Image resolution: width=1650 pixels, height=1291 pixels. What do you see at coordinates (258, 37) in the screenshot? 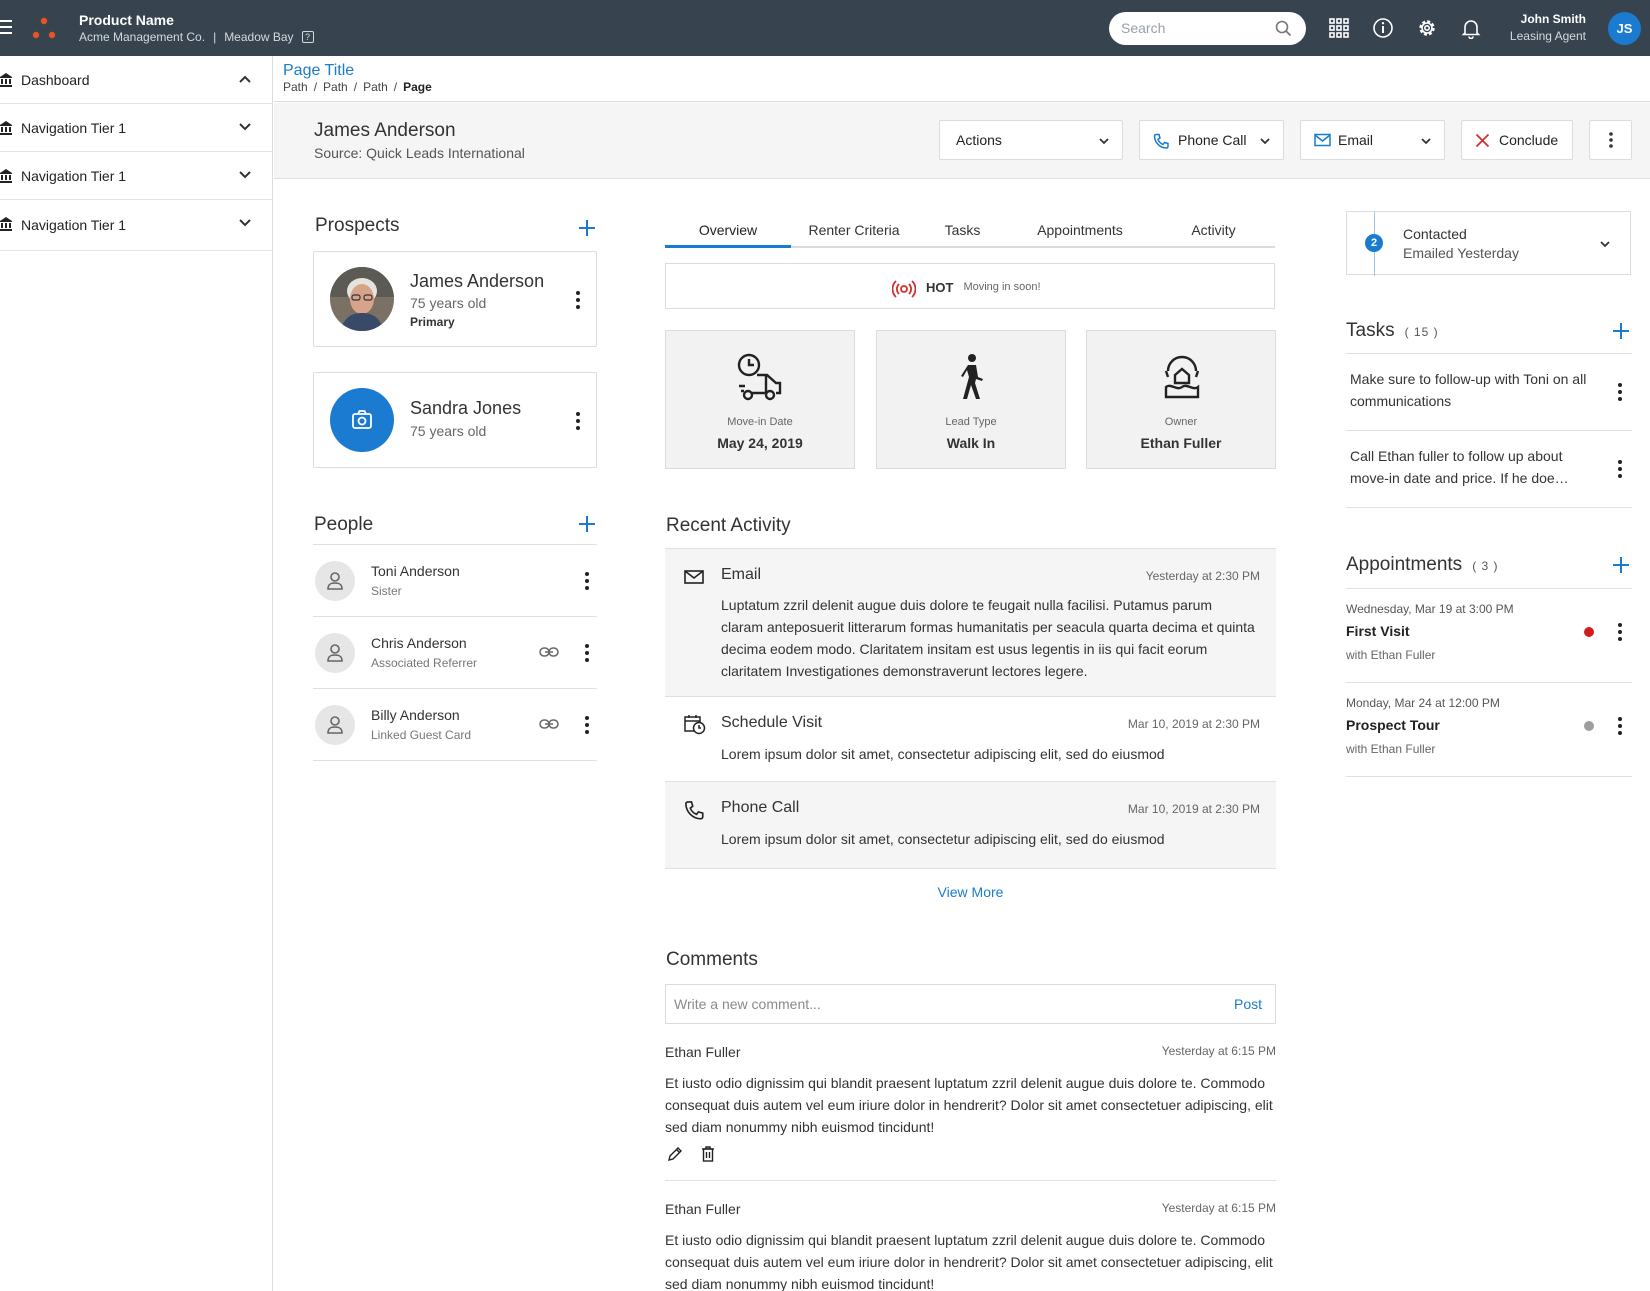
I see `property-name: Meadow Bay` at bounding box center [258, 37].